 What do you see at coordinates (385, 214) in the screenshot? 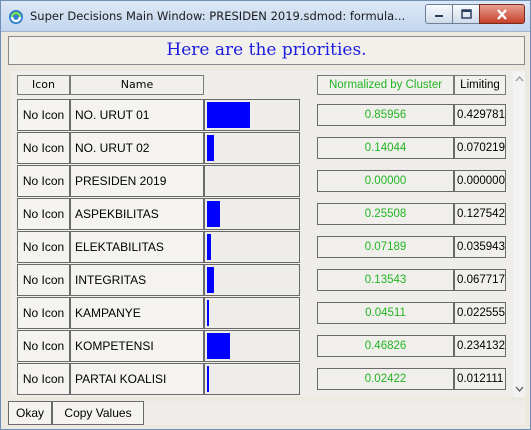
I see `row-normalized-value: 0.25508` at bounding box center [385, 214].